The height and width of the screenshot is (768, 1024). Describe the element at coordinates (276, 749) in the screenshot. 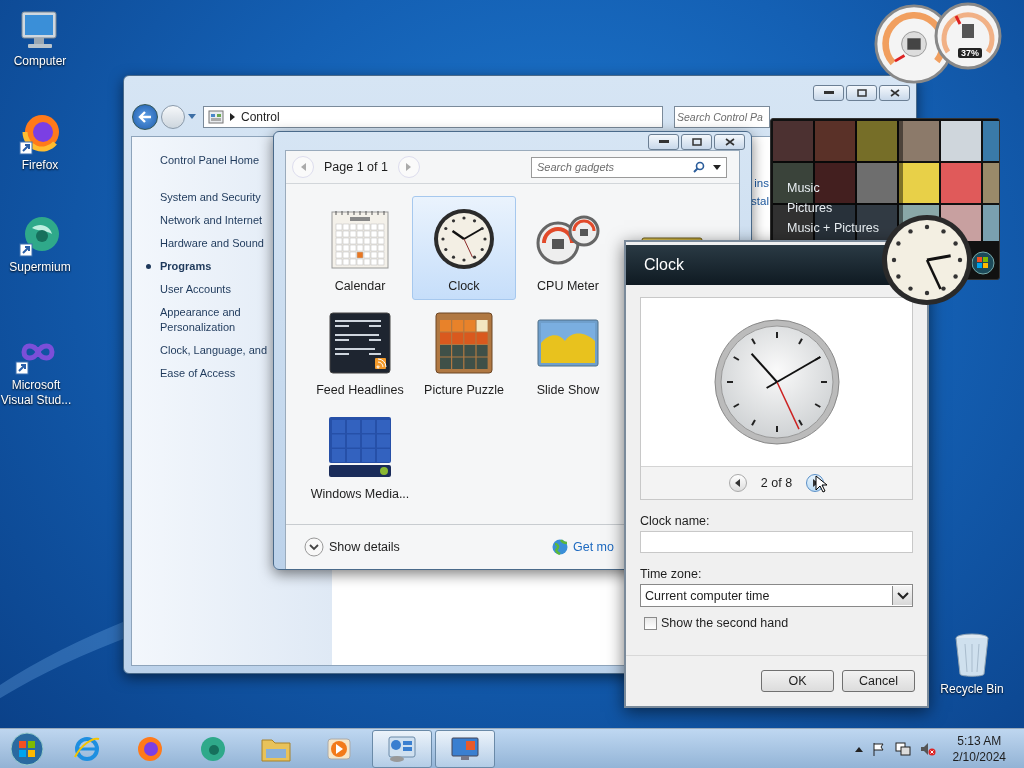

I see `folder-icon` at that location.